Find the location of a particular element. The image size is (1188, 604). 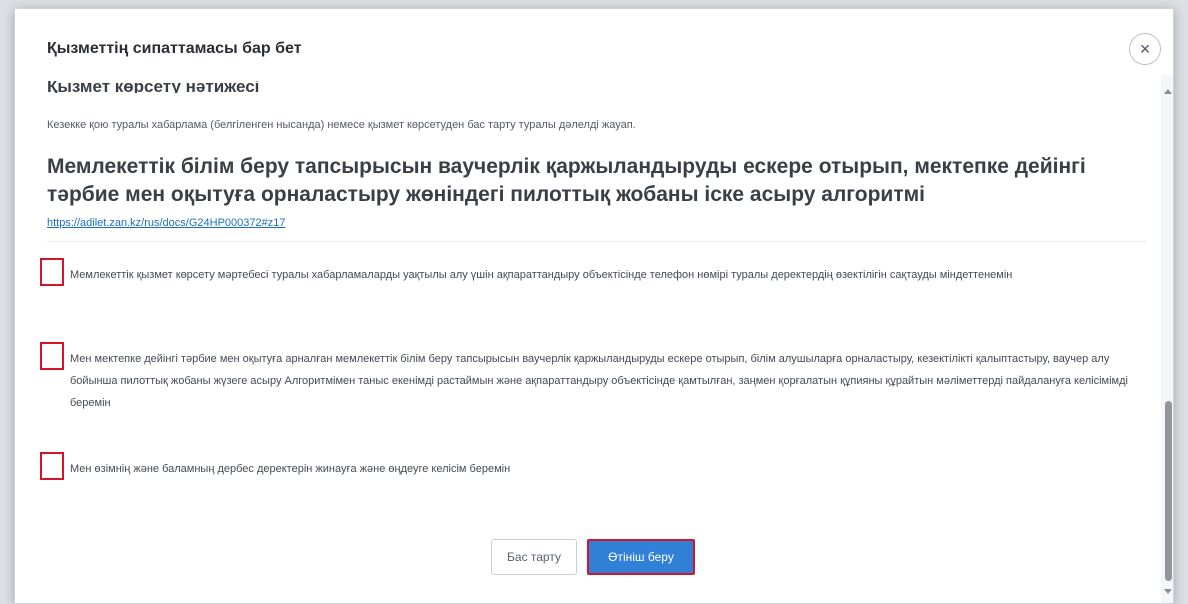

scrollbar-thumb is located at coordinates (1168, 491).